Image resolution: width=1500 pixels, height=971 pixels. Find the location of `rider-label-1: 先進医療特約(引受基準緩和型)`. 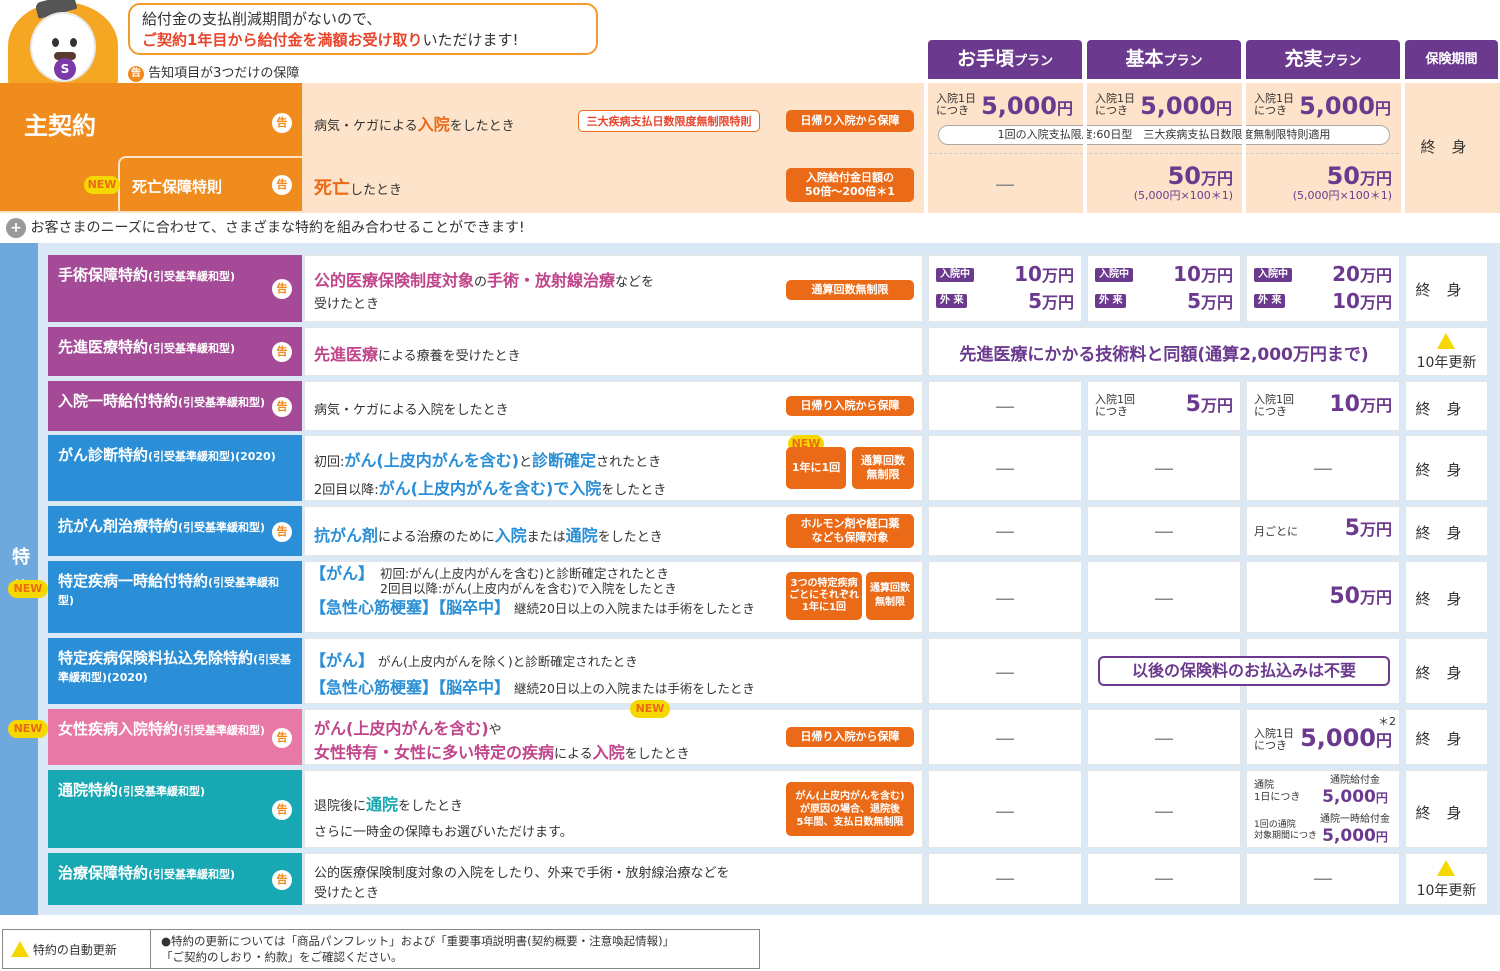

rider-label-1: 先進医療特約(引受基準緩和型) is located at coordinates (175, 351).